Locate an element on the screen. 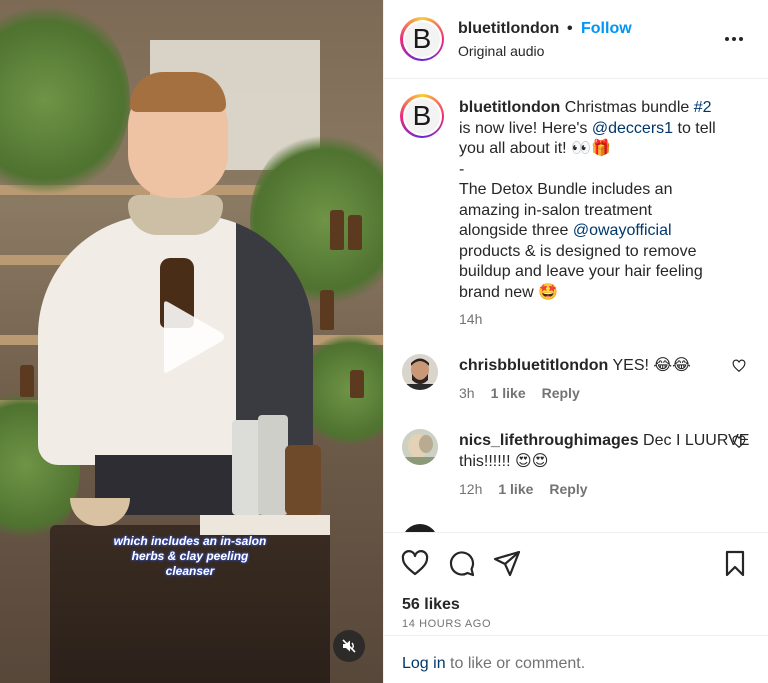  caption-line: which includes an in-salon is located at coordinates (190, 541).